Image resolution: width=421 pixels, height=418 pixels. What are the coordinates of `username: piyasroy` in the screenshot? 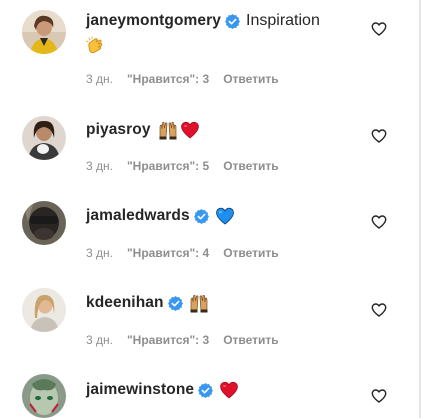 It's located at (118, 130).